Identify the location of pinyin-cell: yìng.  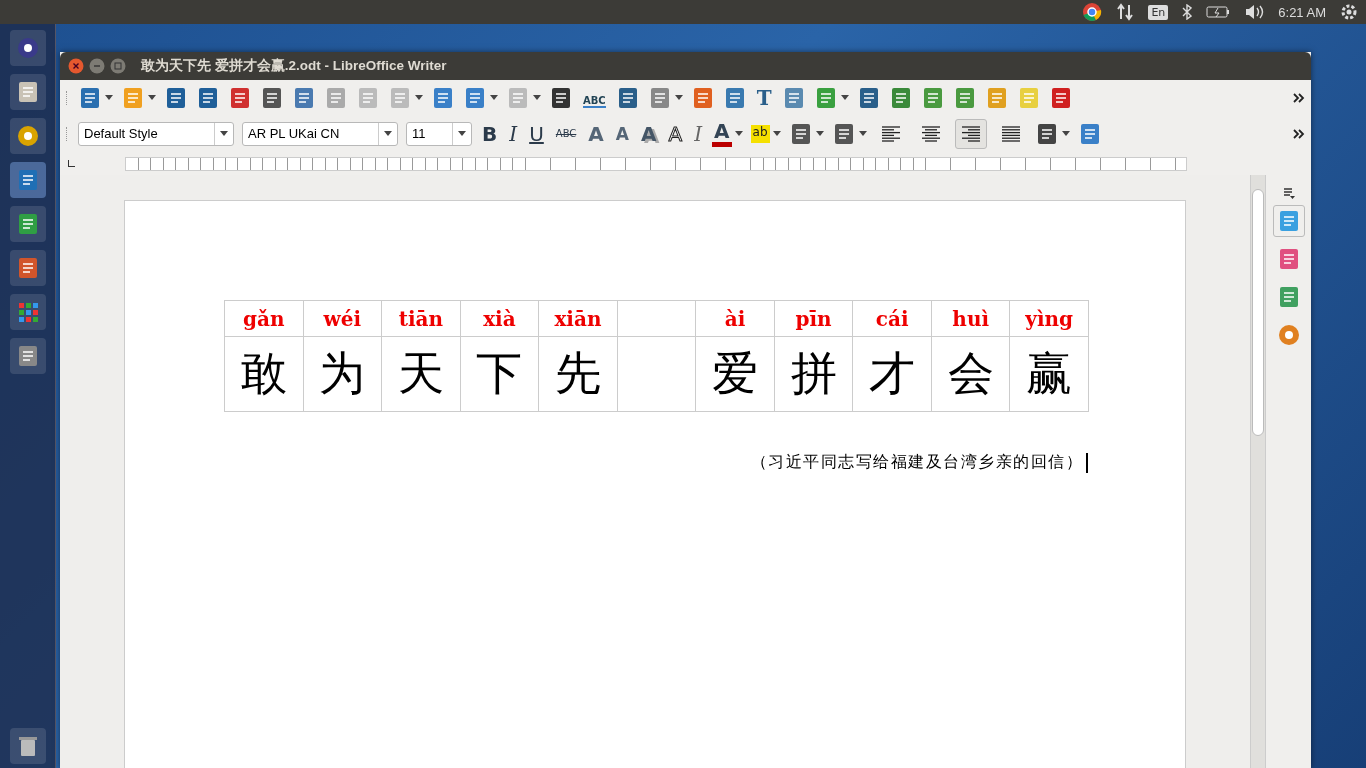
(1049, 319).